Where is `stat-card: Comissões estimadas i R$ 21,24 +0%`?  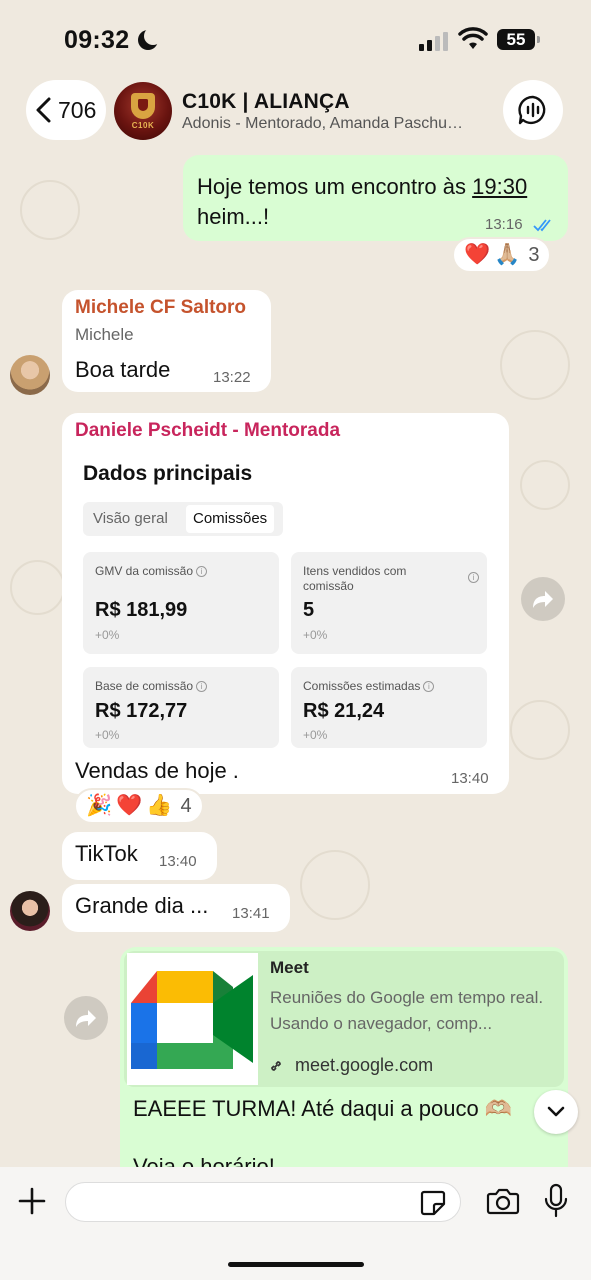
stat-card: Comissões estimadas i R$ 21,24 +0% is located at coordinates (389, 707).